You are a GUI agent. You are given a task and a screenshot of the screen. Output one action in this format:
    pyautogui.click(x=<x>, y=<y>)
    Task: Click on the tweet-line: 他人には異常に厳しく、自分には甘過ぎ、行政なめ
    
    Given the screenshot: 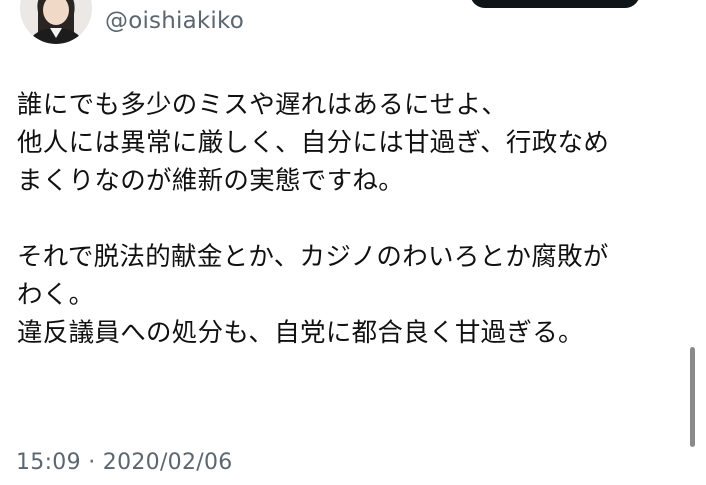 What is the action you would take?
    pyautogui.click(x=313, y=143)
    